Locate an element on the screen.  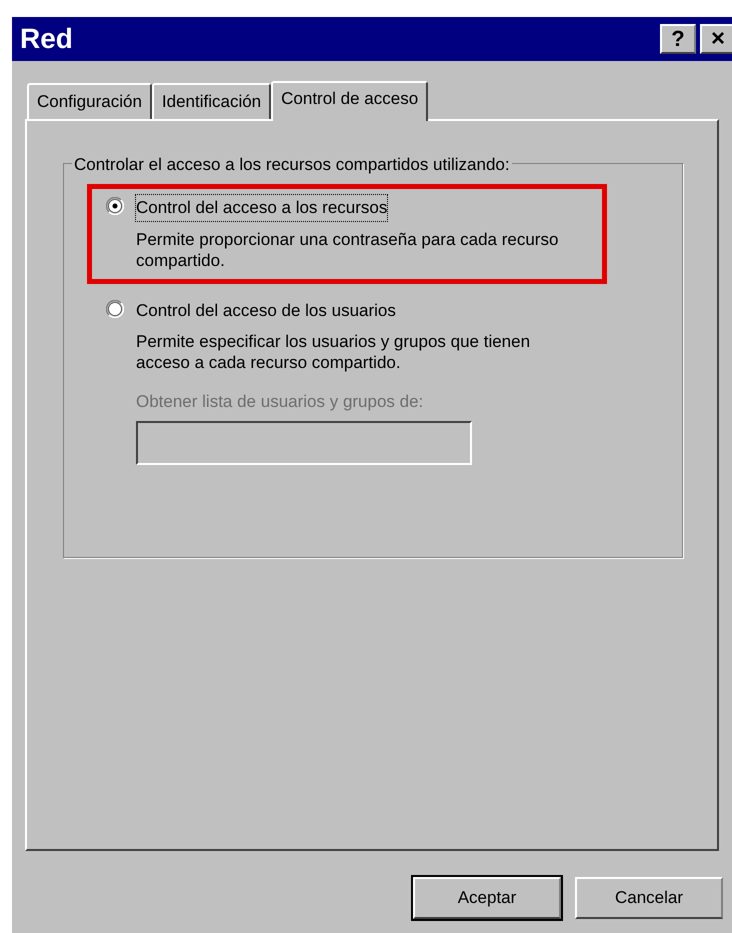
radio-label: Control del acceso a los recursos is located at coordinates (262, 207).